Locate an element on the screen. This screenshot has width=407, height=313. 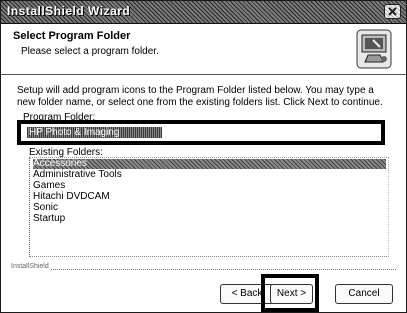
list-item: Sonic is located at coordinates (209, 208).